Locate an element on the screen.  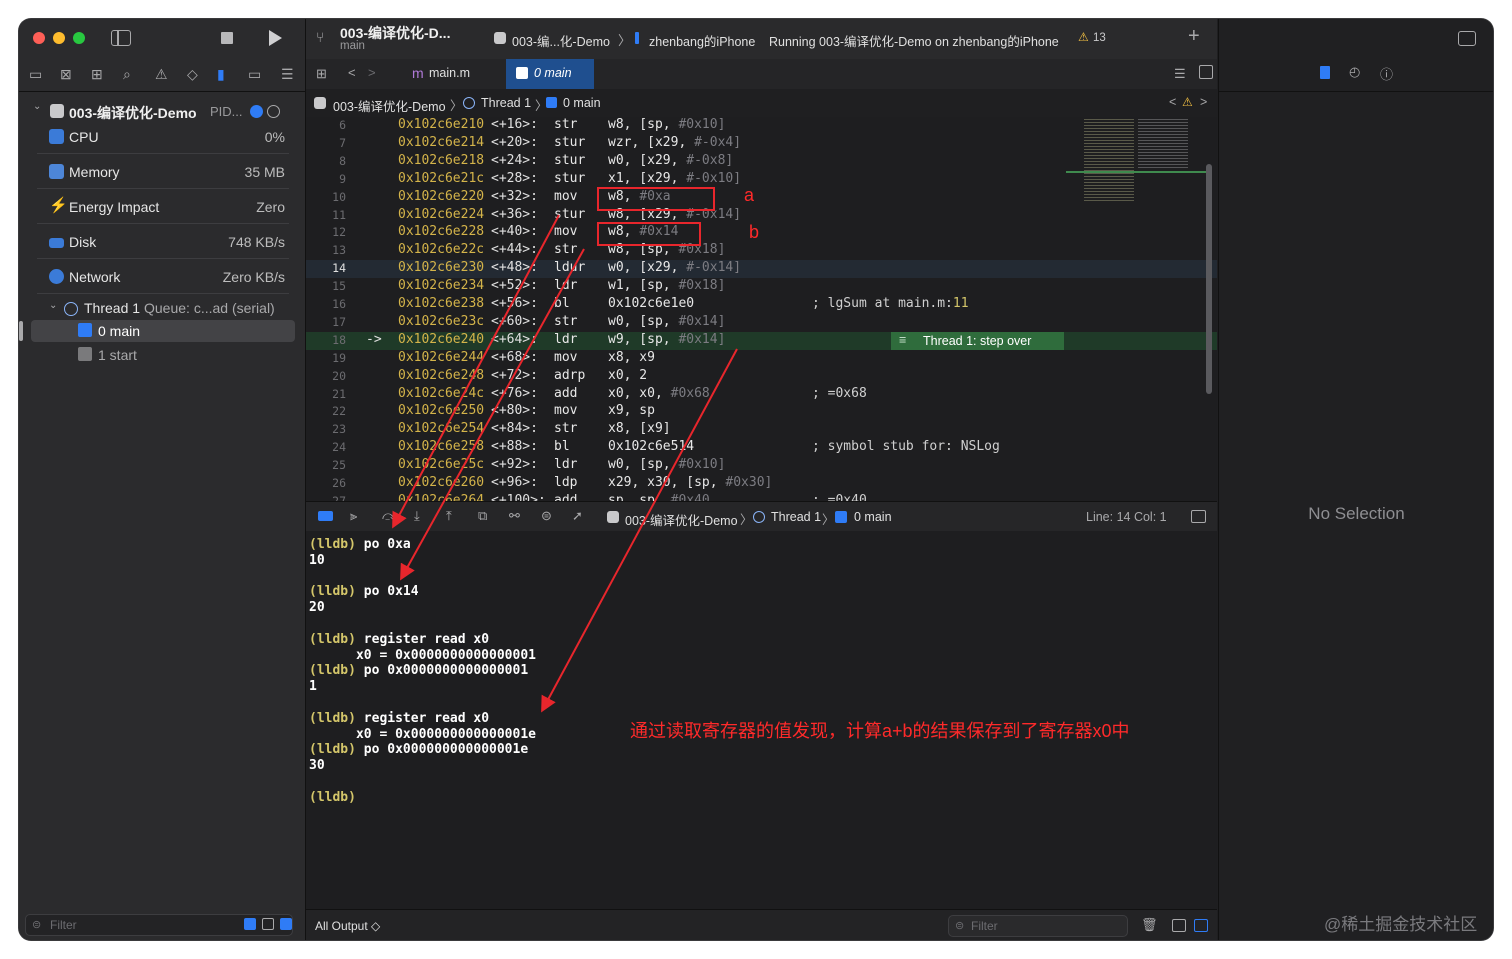
help-inspector-icon: ⓘ is located at coordinates (1386, 73).